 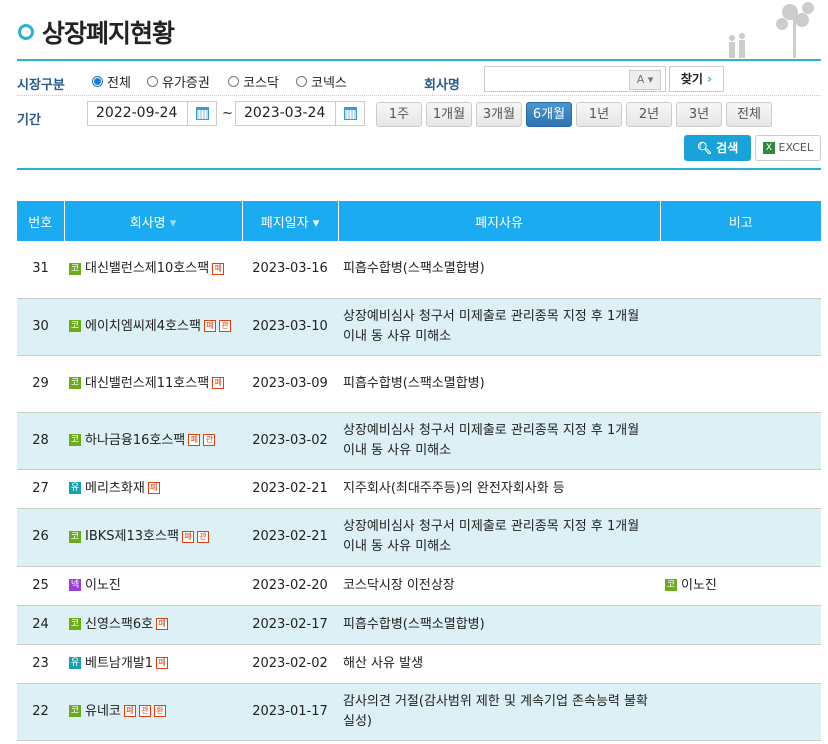 What do you see at coordinates (253, 81) in the screenshot?
I see `radio-kosdaq: 코스닥` at bounding box center [253, 81].